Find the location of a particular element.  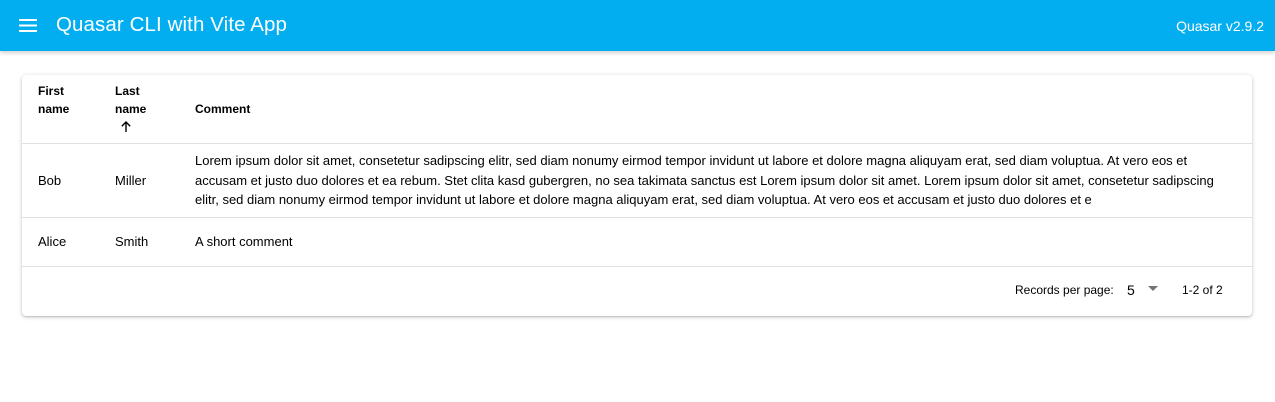

cell-first-name: Bob is located at coordinates (50, 180).